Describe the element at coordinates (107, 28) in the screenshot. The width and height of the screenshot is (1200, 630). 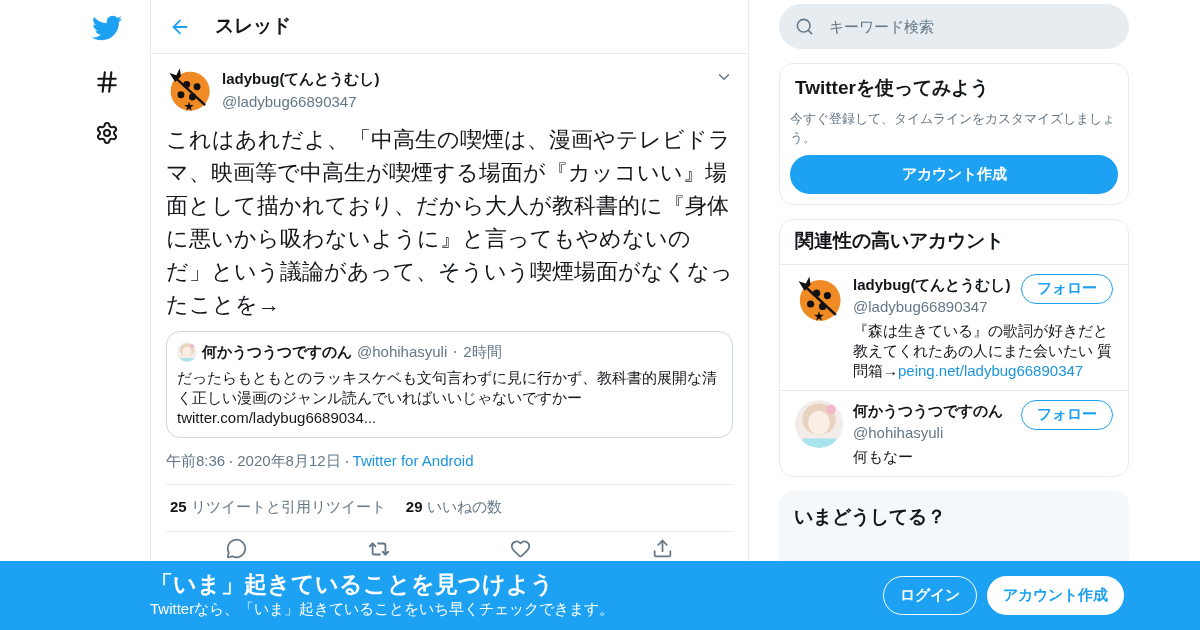
I see `twitter-logo-icon` at that location.